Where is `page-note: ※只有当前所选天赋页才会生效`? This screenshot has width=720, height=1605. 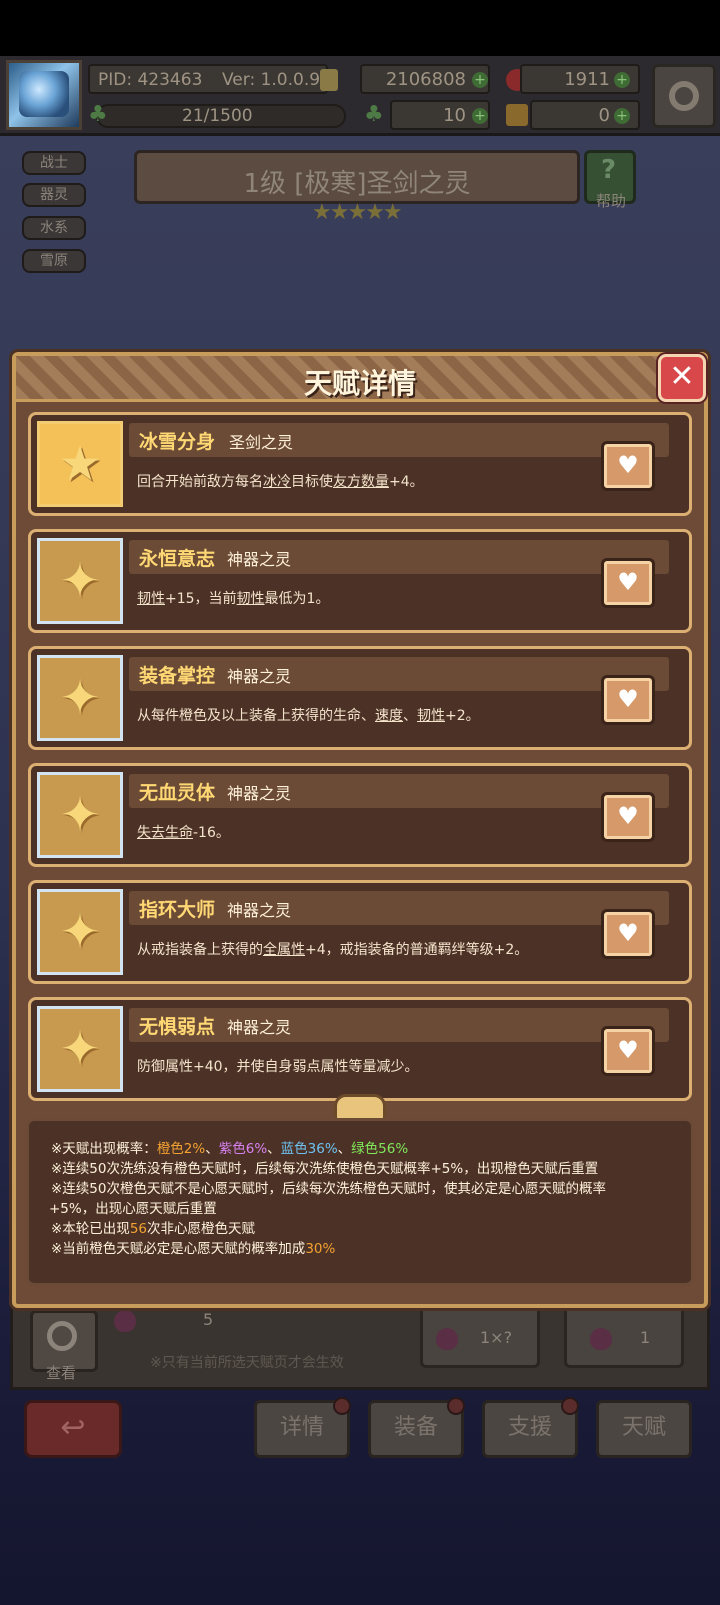
page-note: ※只有当前所选天赋页才会生效 is located at coordinates (247, 1363).